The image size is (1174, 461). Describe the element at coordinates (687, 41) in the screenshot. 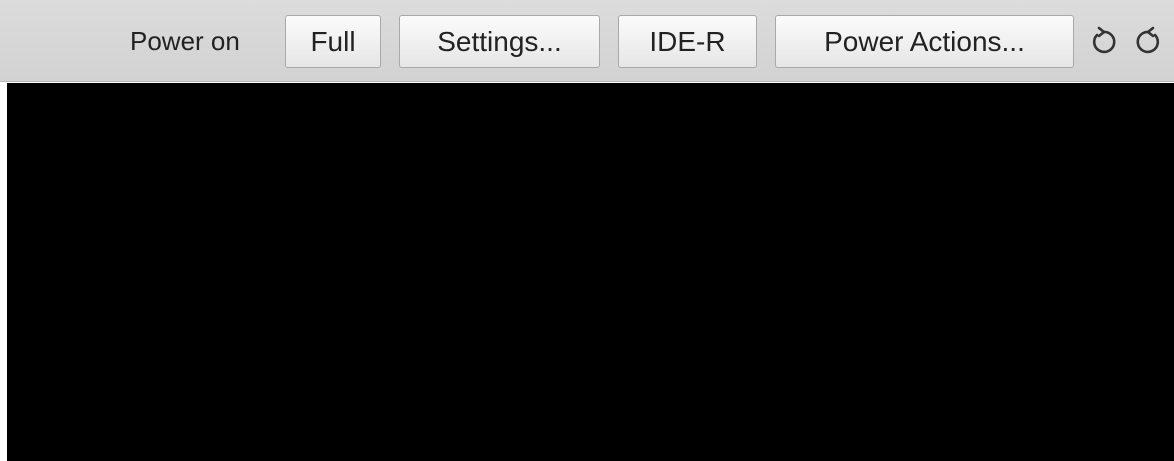

I see `ide-r-button: IDE-R` at that location.